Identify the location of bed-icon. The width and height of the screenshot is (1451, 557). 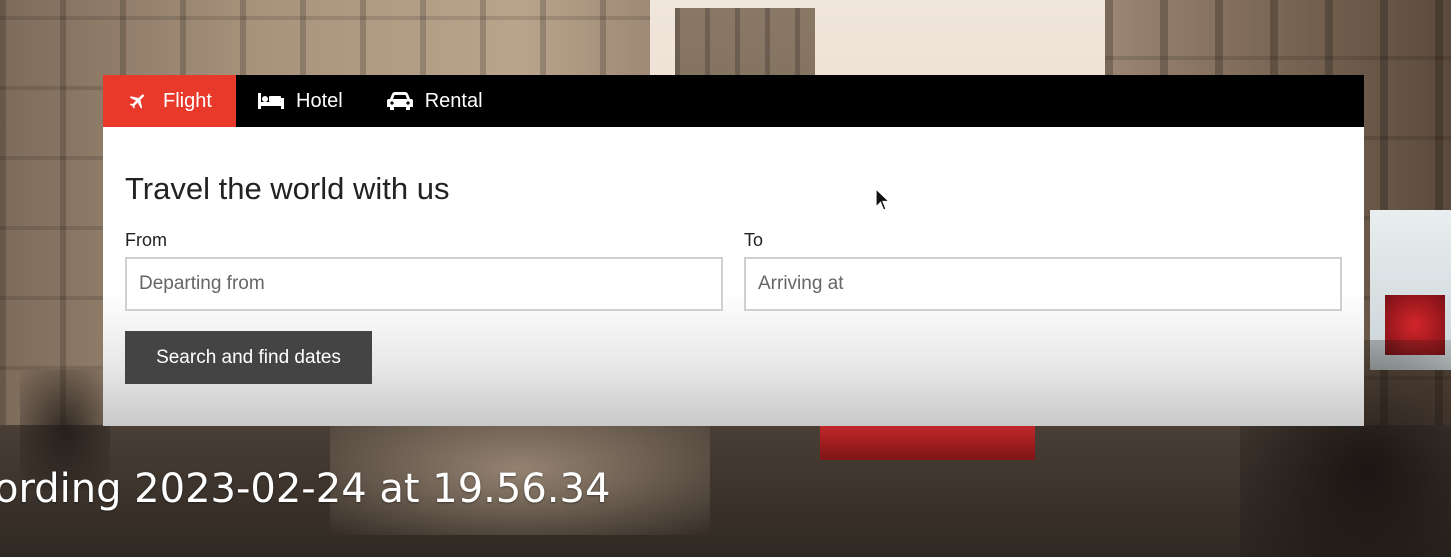
(271, 101).